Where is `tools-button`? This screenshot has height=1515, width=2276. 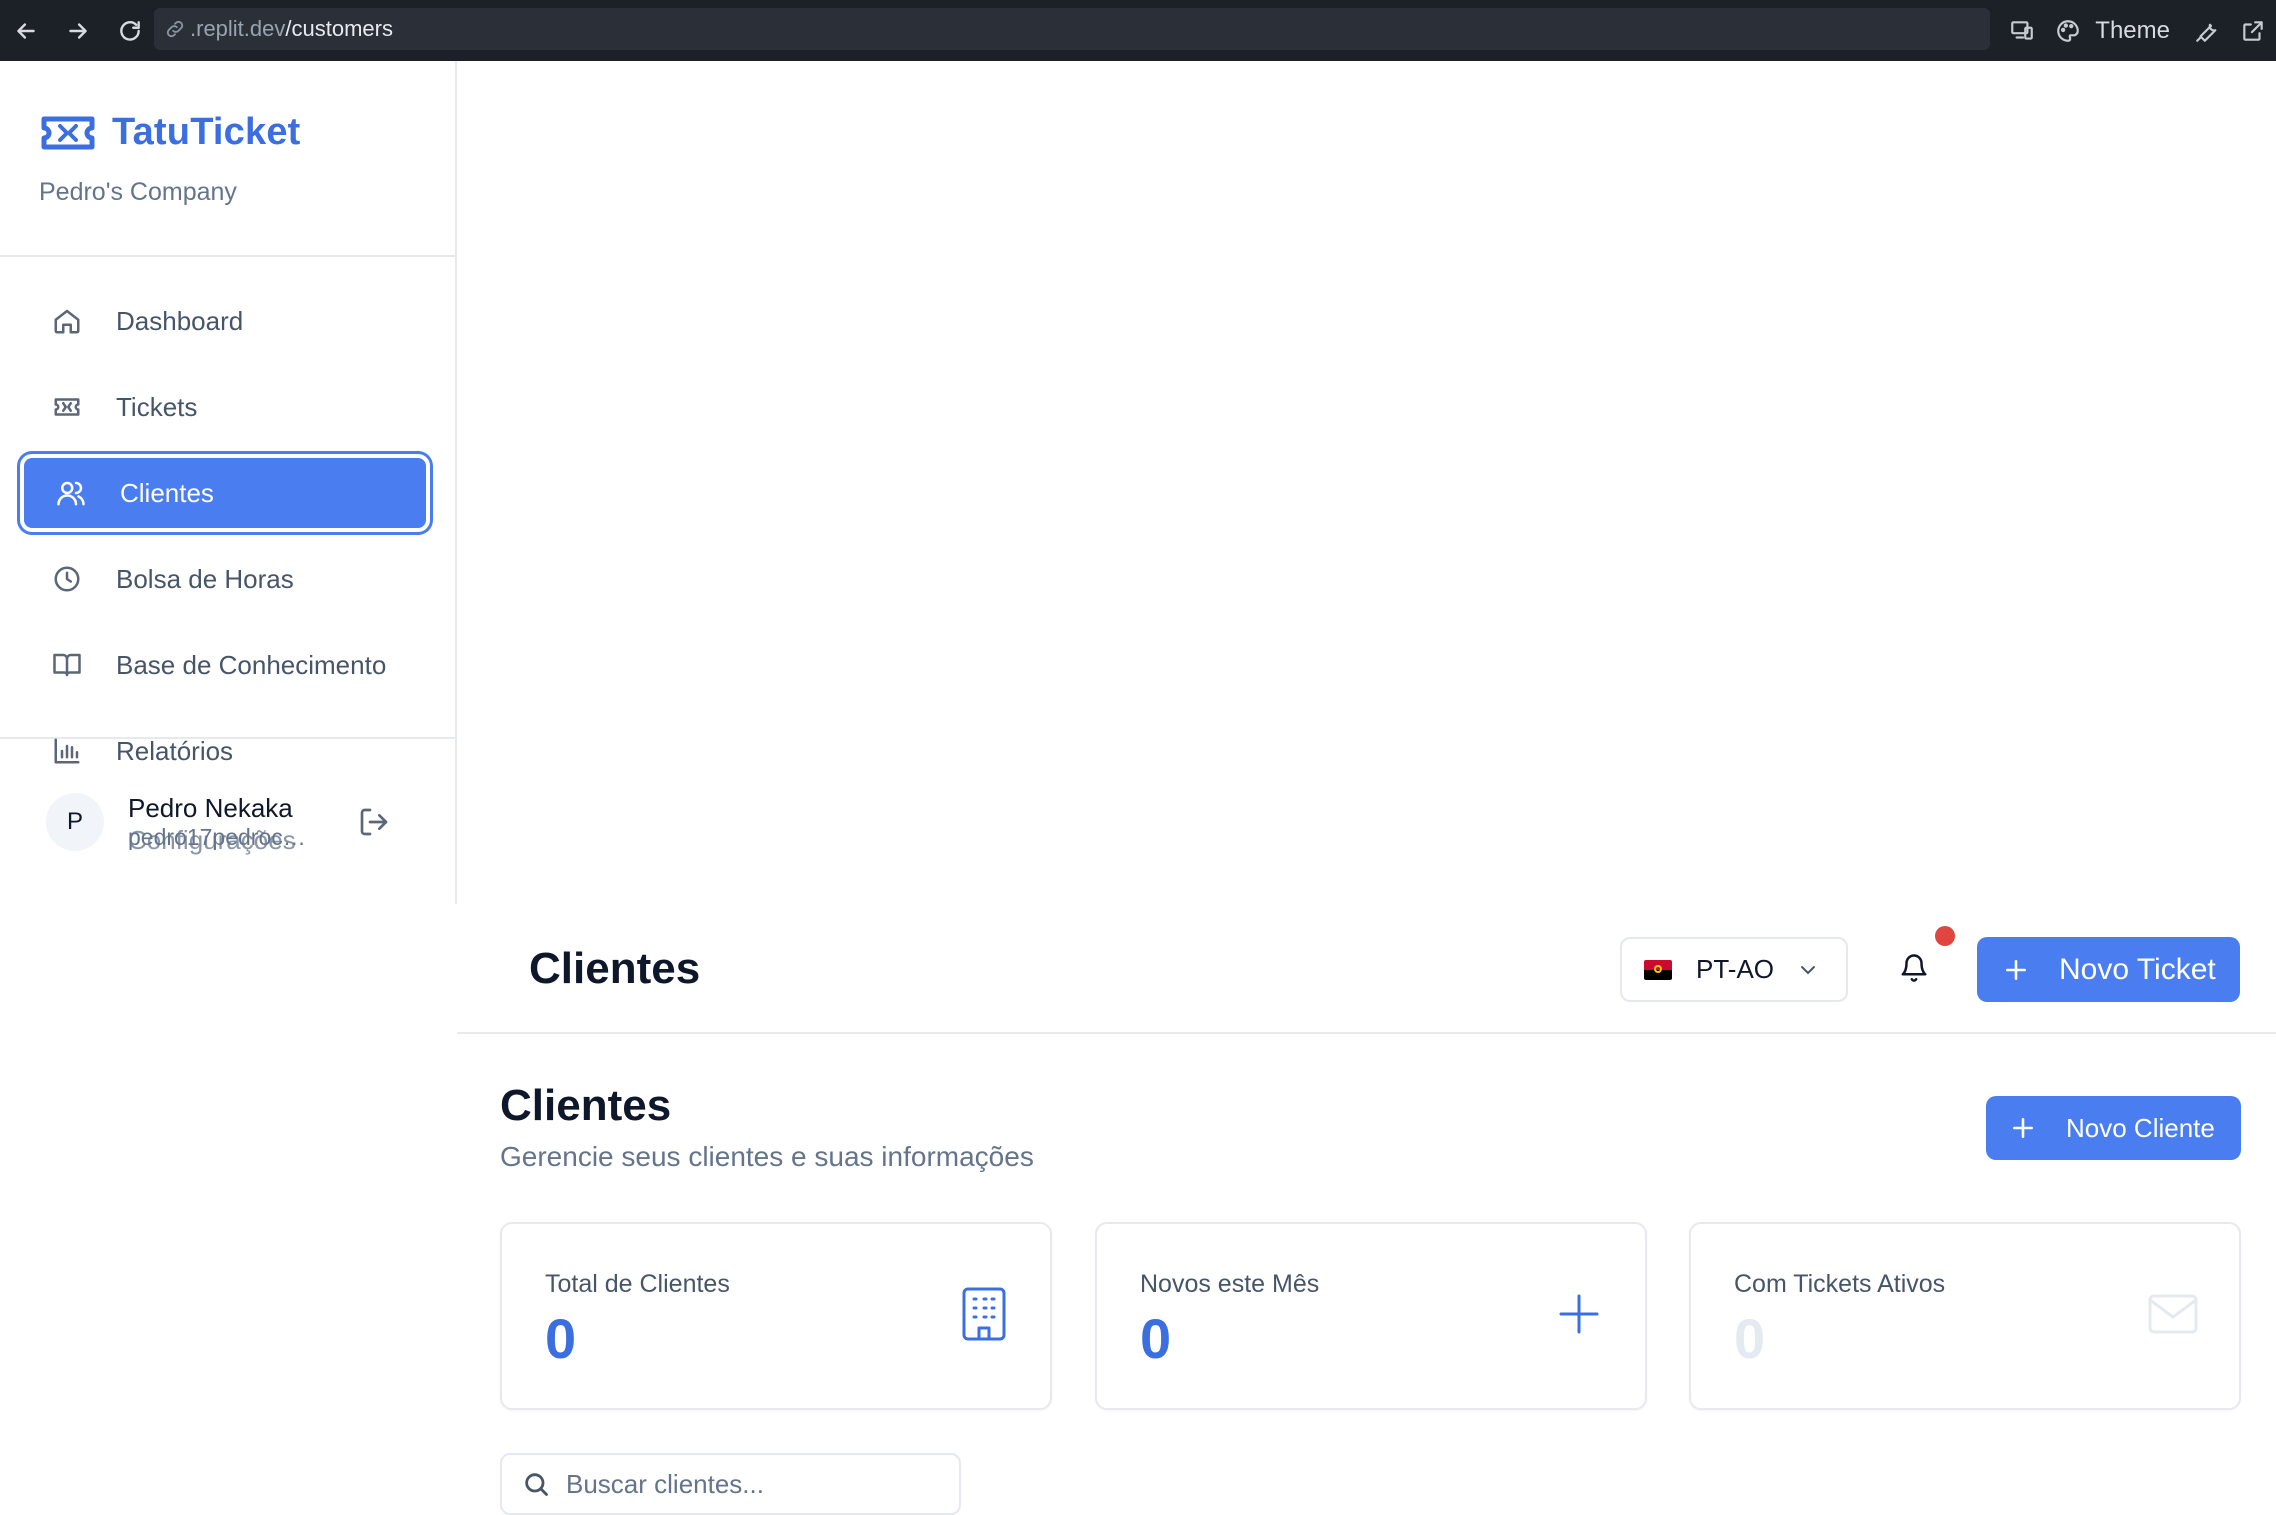 tools-button is located at coordinates (2207, 30).